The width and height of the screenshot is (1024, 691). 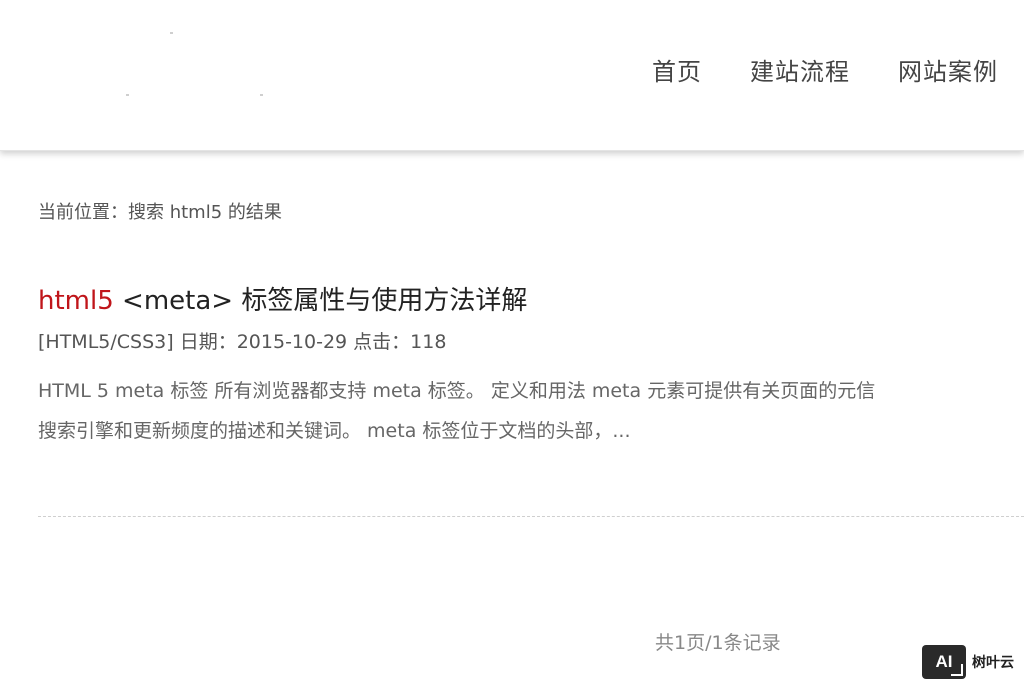 I want to click on result-date: 日期：2015-10-29, so click(x=263, y=342).